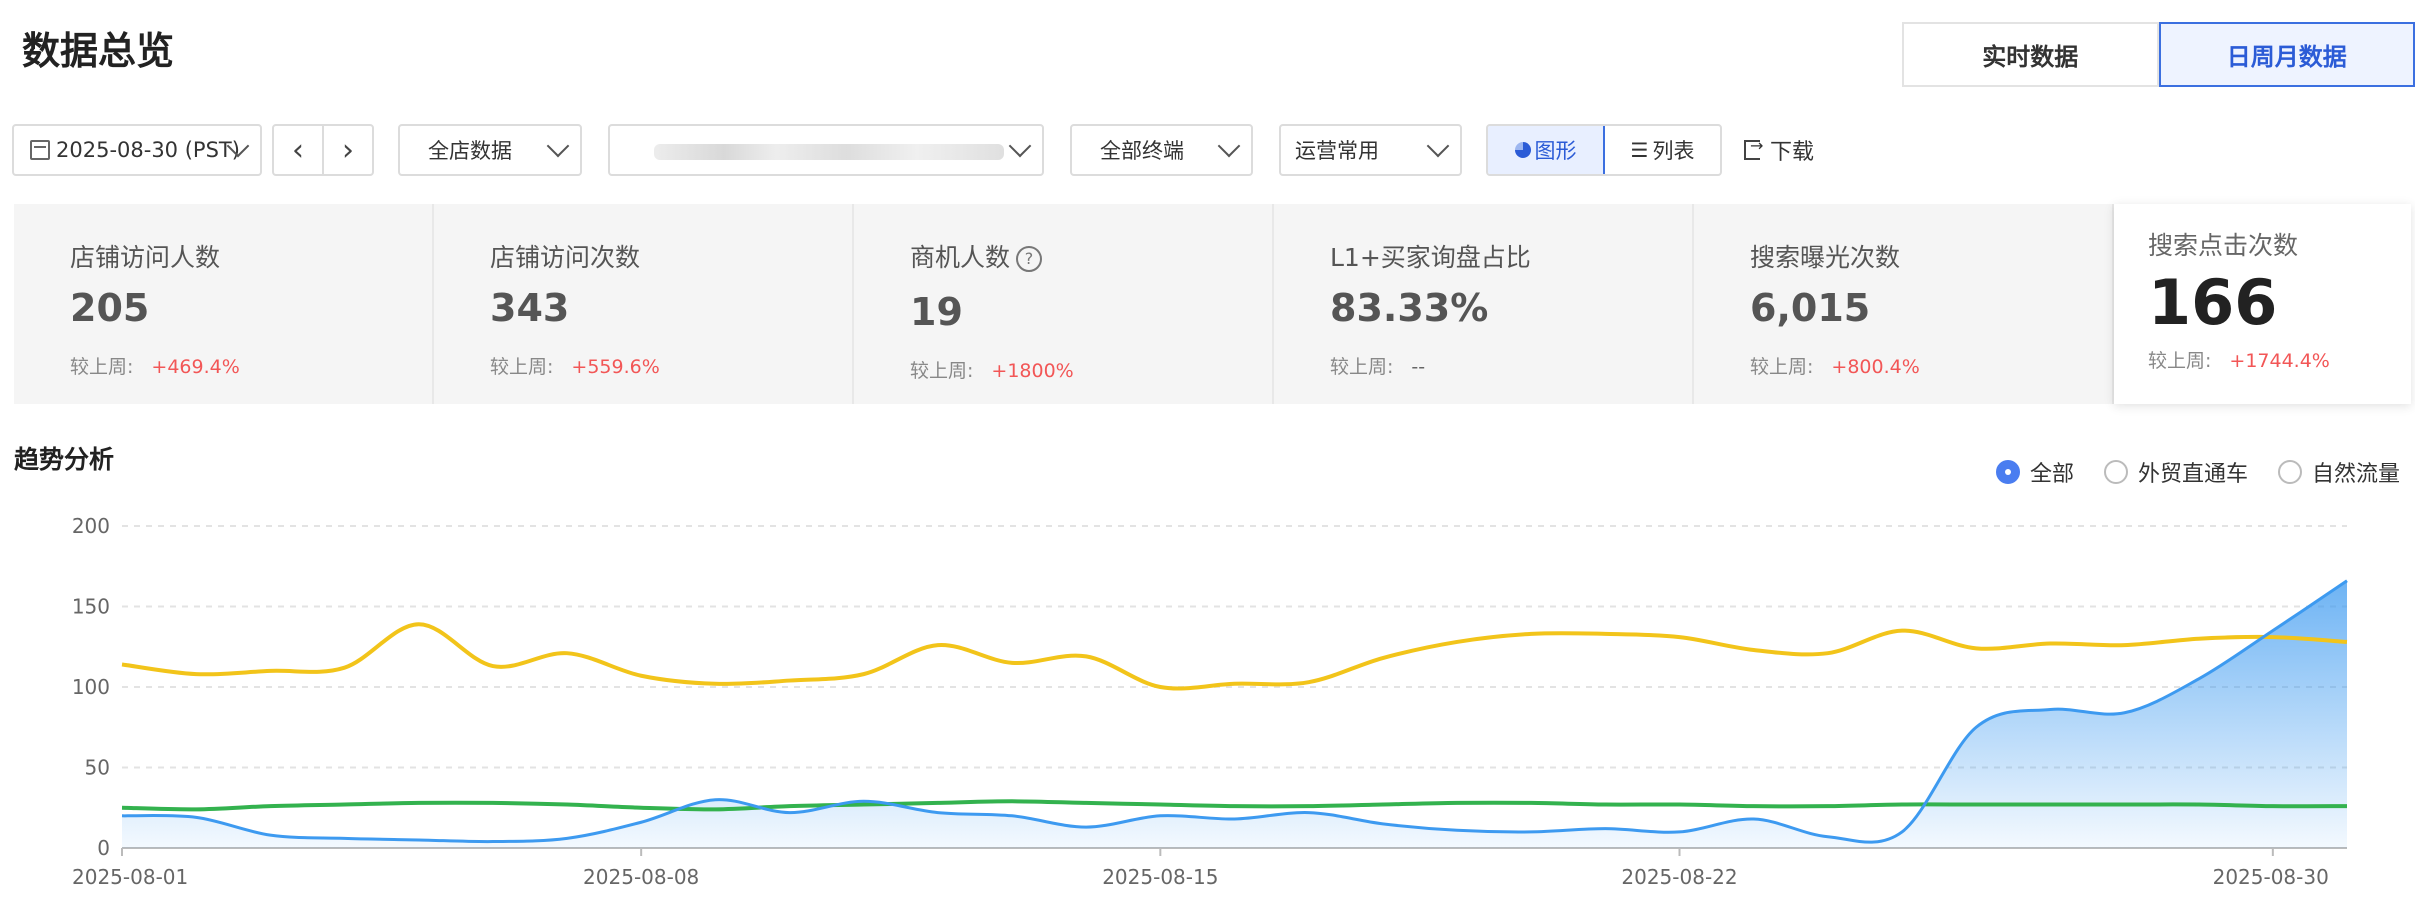 Image resolution: width=2415 pixels, height=915 pixels. Describe the element at coordinates (1430, 257) in the screenshot. I see `metric-label: L1+买家询盘占比` at that location.